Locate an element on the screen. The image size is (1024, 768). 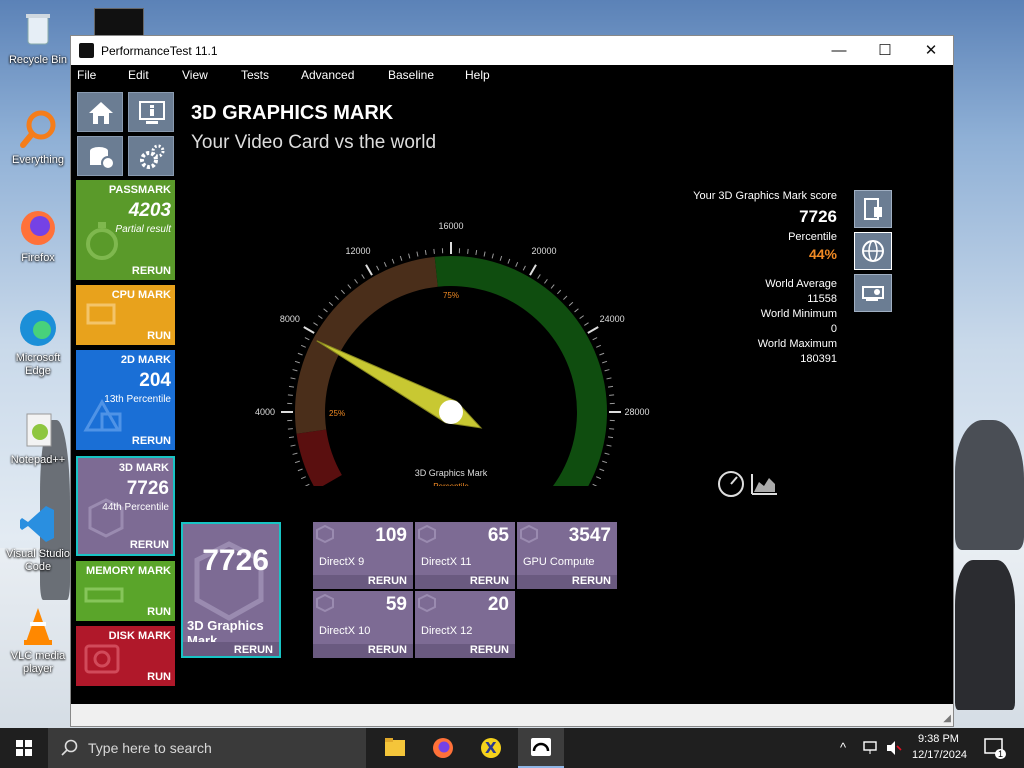
settings-button is located at coordinates (151, 156).